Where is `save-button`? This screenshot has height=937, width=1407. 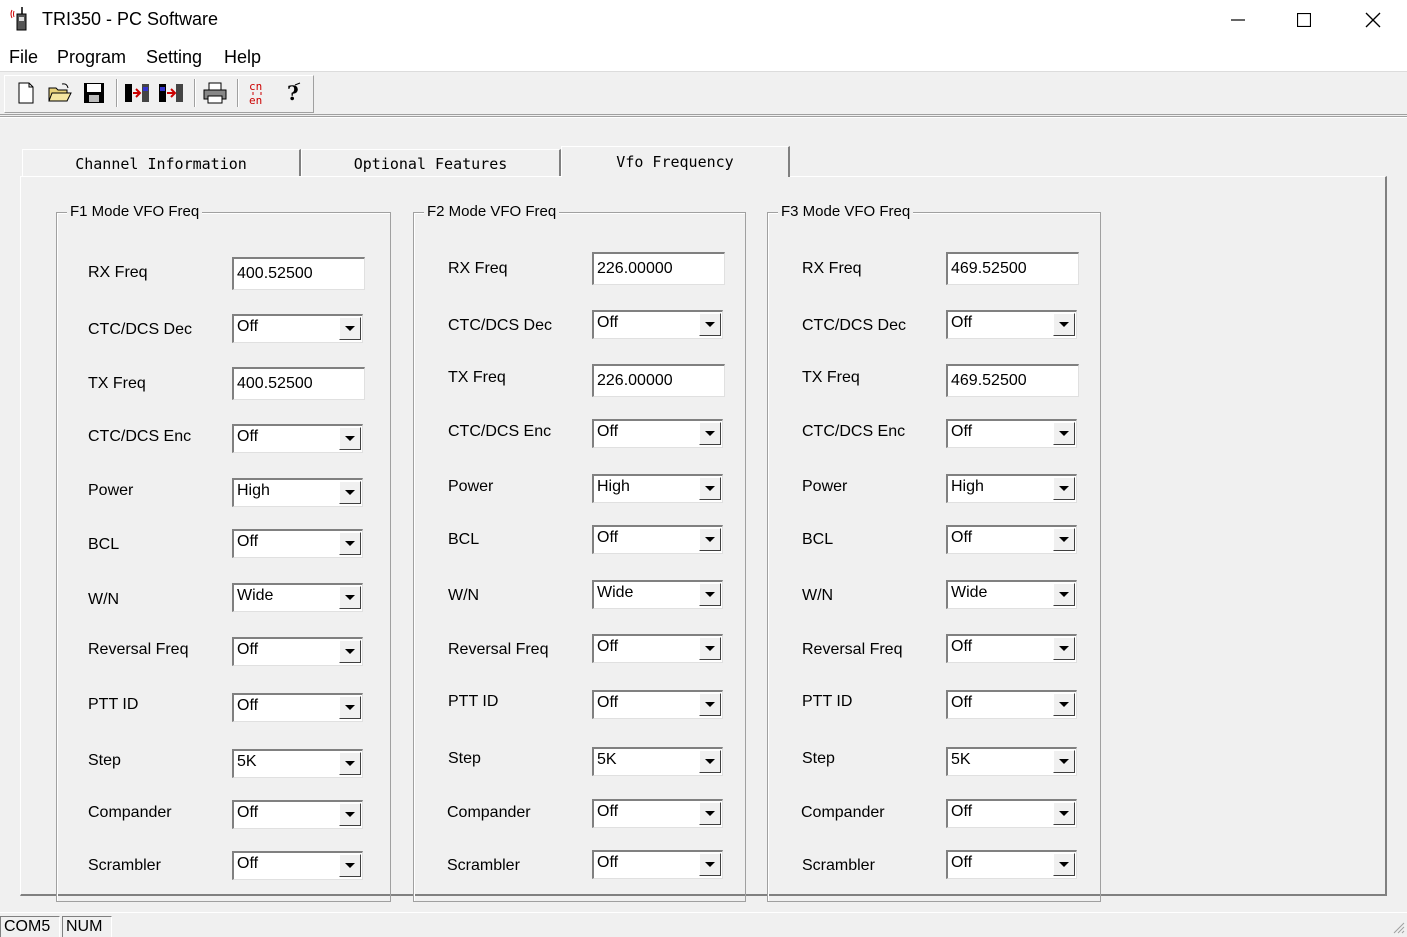
save-button is located at coordinates (94, 93).